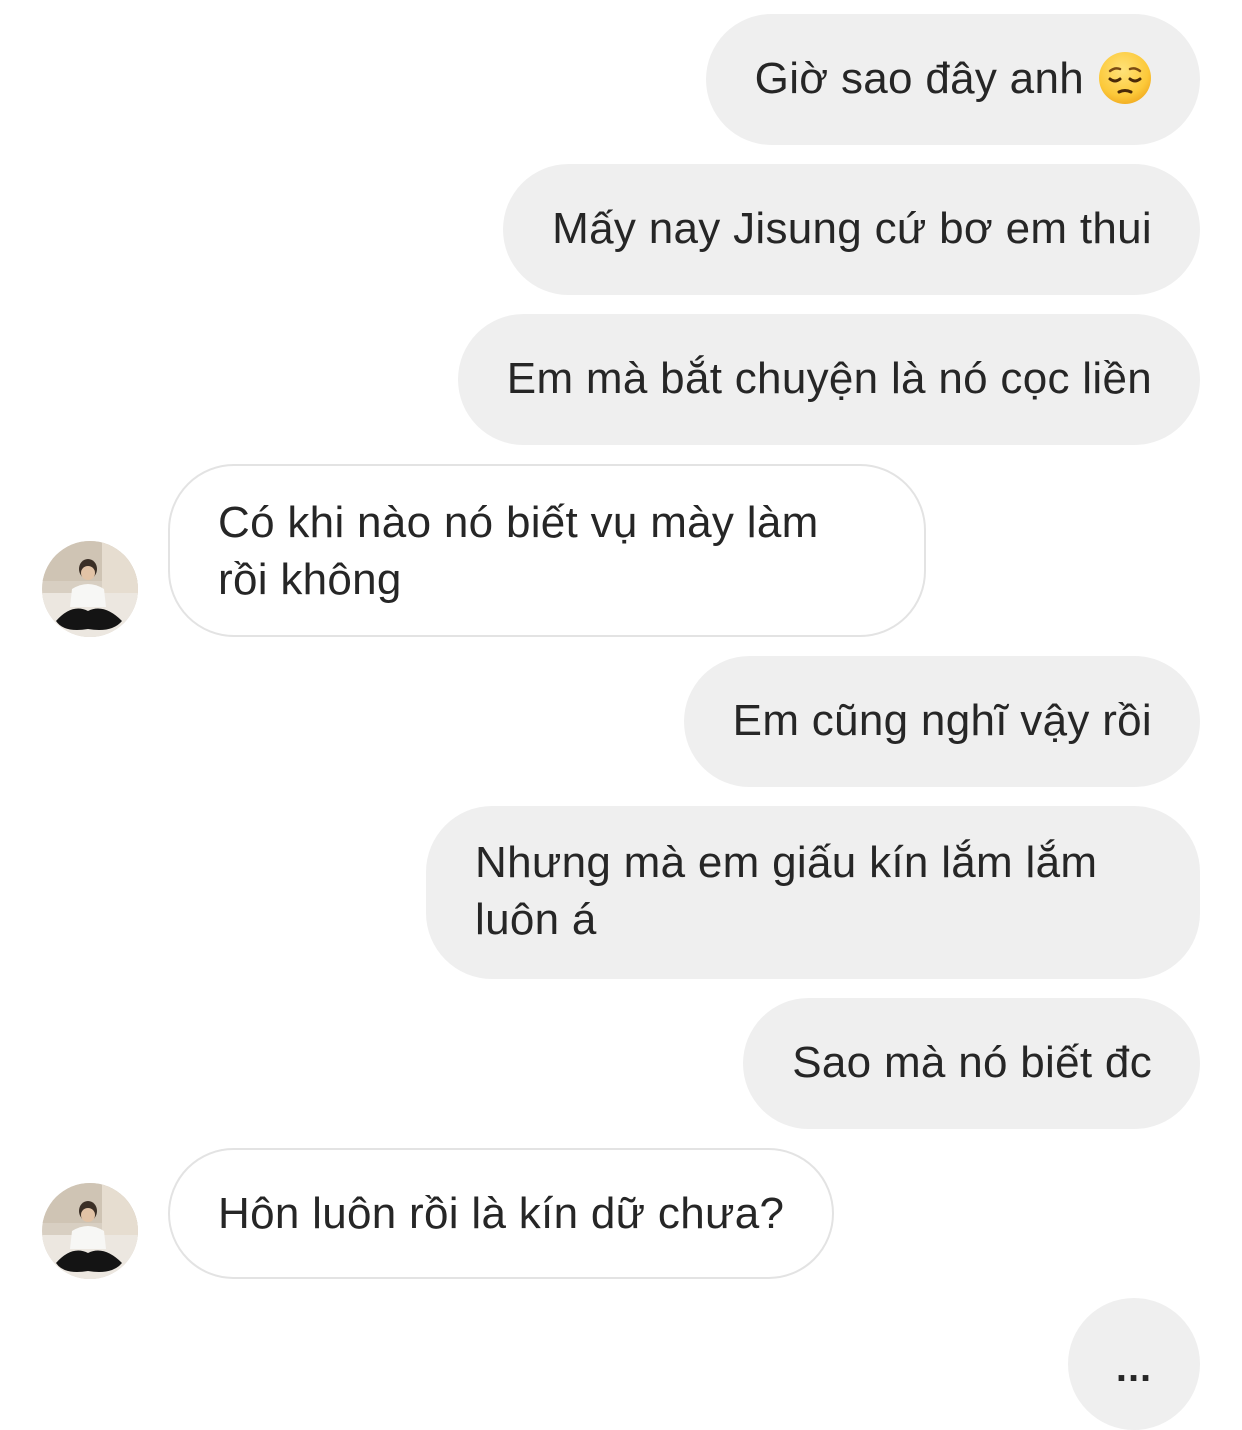 Image resolution: width=1242 pixels, height=1430 pixels. I want to click on message-bubble-incoming: Có khi nào nó biết vụ mày làm rồi không, so click(547, 550).